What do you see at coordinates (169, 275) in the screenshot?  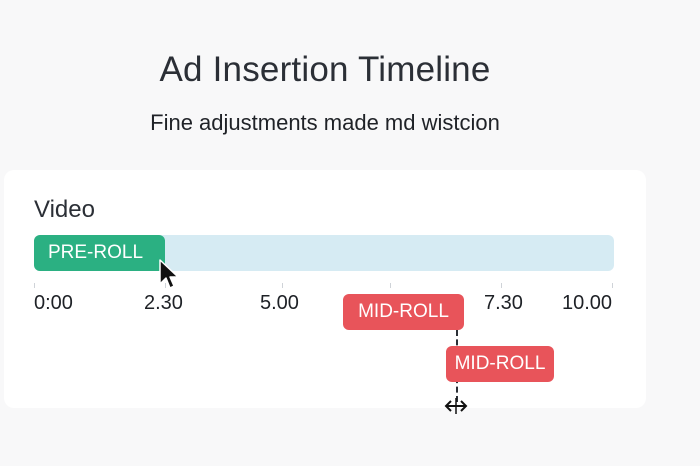 I see `arrow-pointer-icon` at bounding box center [169, 275].